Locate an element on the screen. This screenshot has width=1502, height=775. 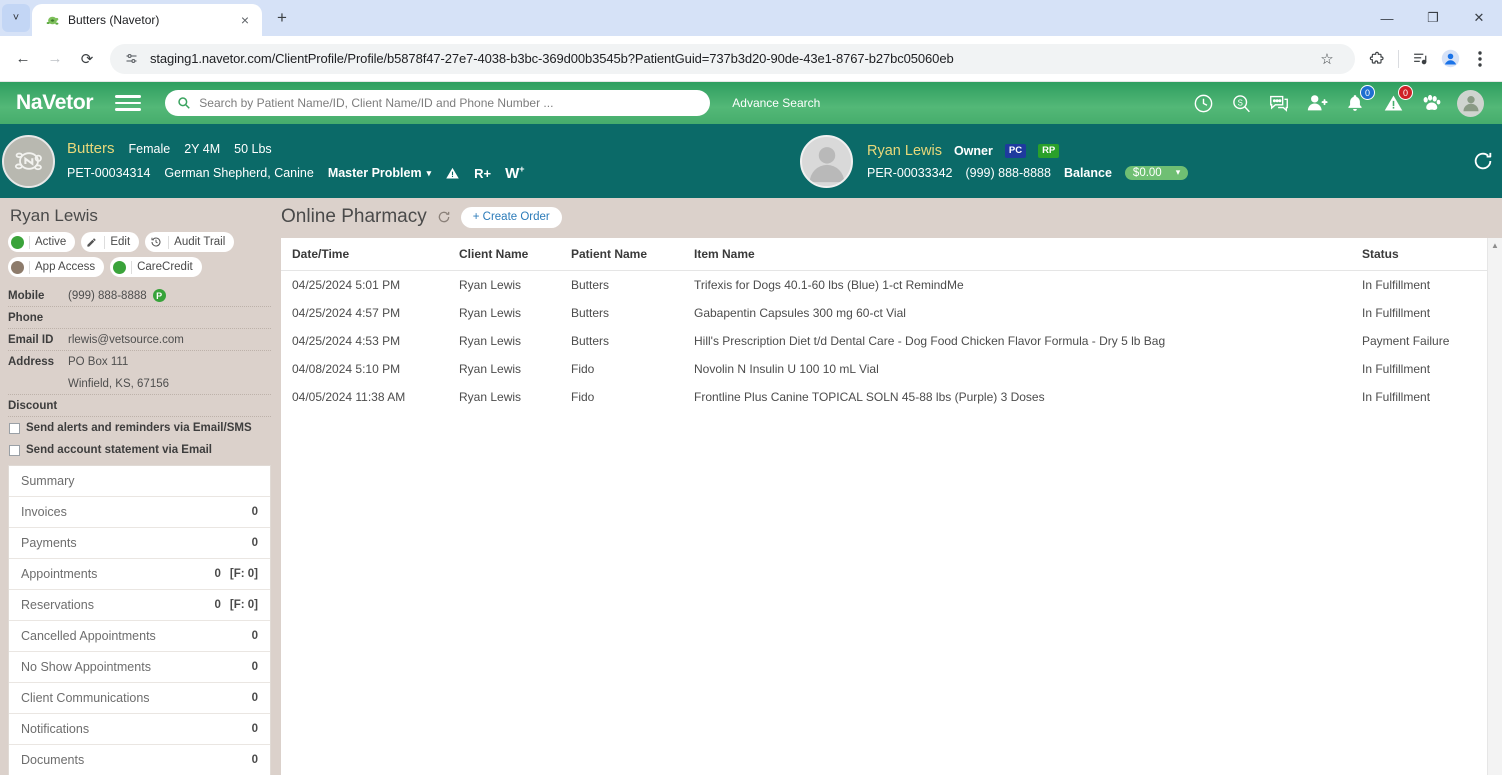
window-close-button: ✕ is located at coordinates (1479, 18).